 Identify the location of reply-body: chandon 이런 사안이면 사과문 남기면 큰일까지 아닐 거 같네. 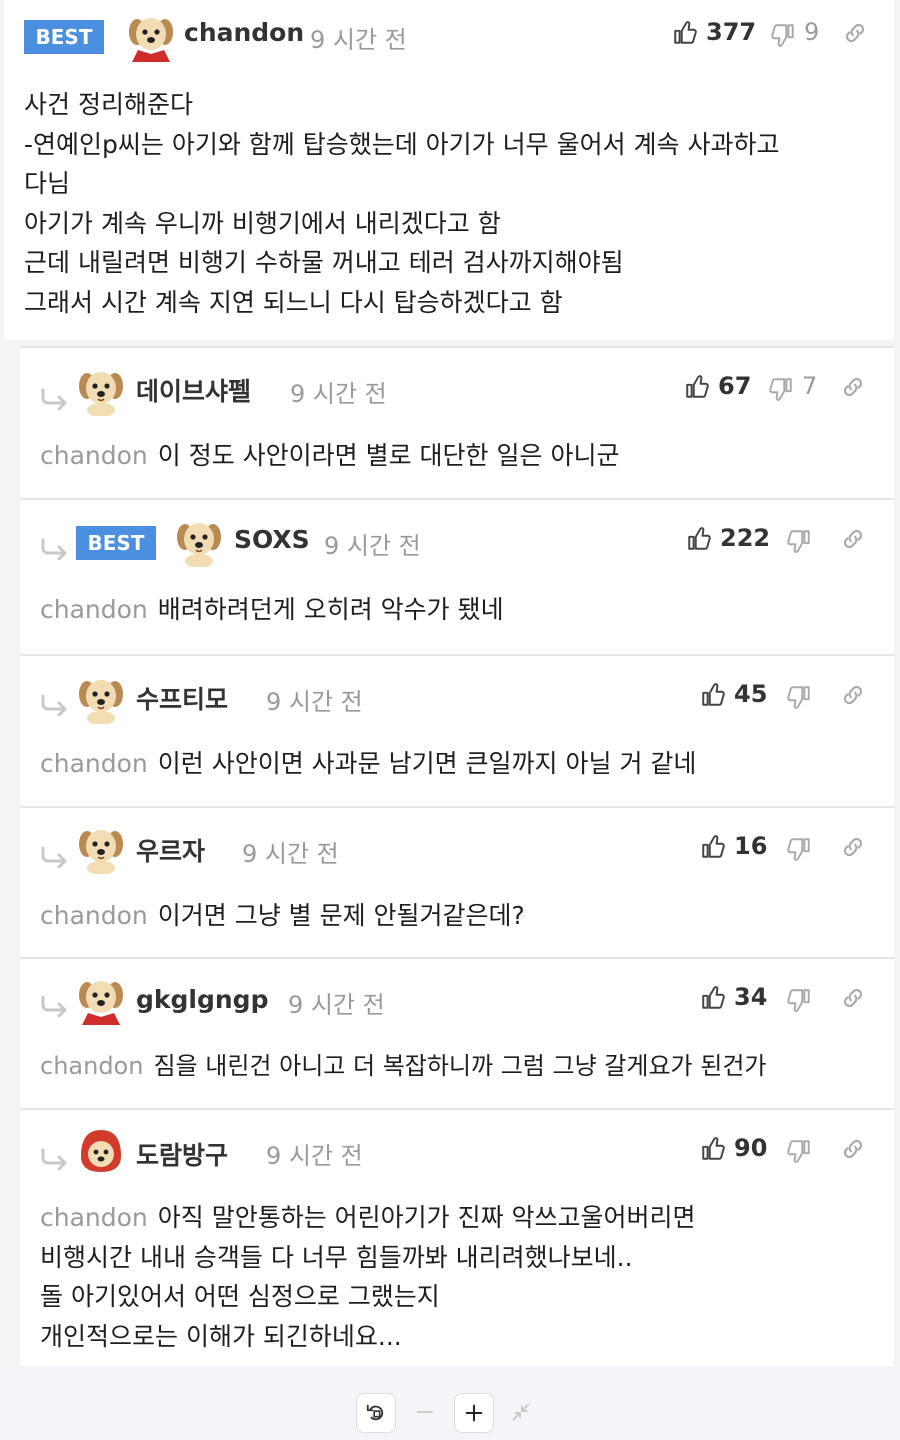
(368, 764).